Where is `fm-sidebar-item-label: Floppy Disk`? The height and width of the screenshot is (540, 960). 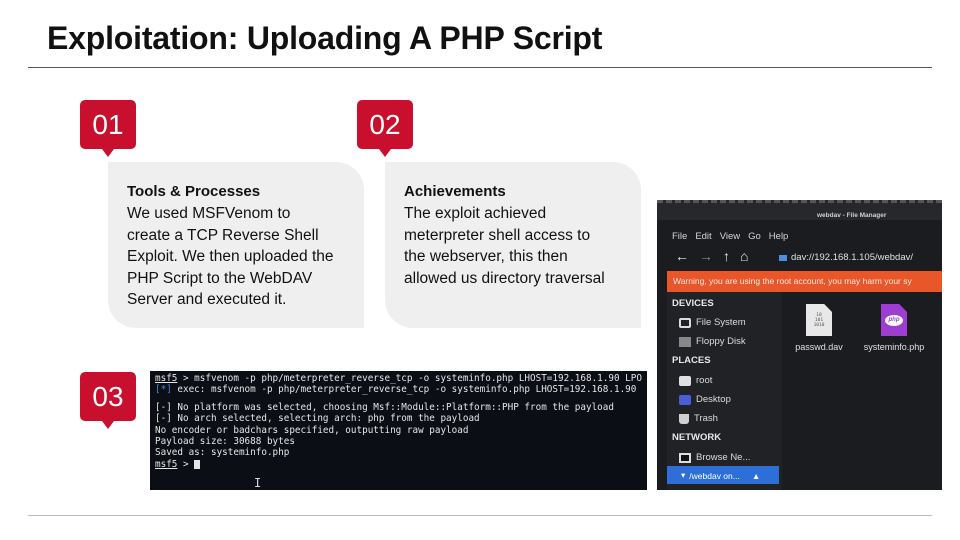
fm-sidebar-item-label: Floppy Disk is located at coordinates (721, 341).